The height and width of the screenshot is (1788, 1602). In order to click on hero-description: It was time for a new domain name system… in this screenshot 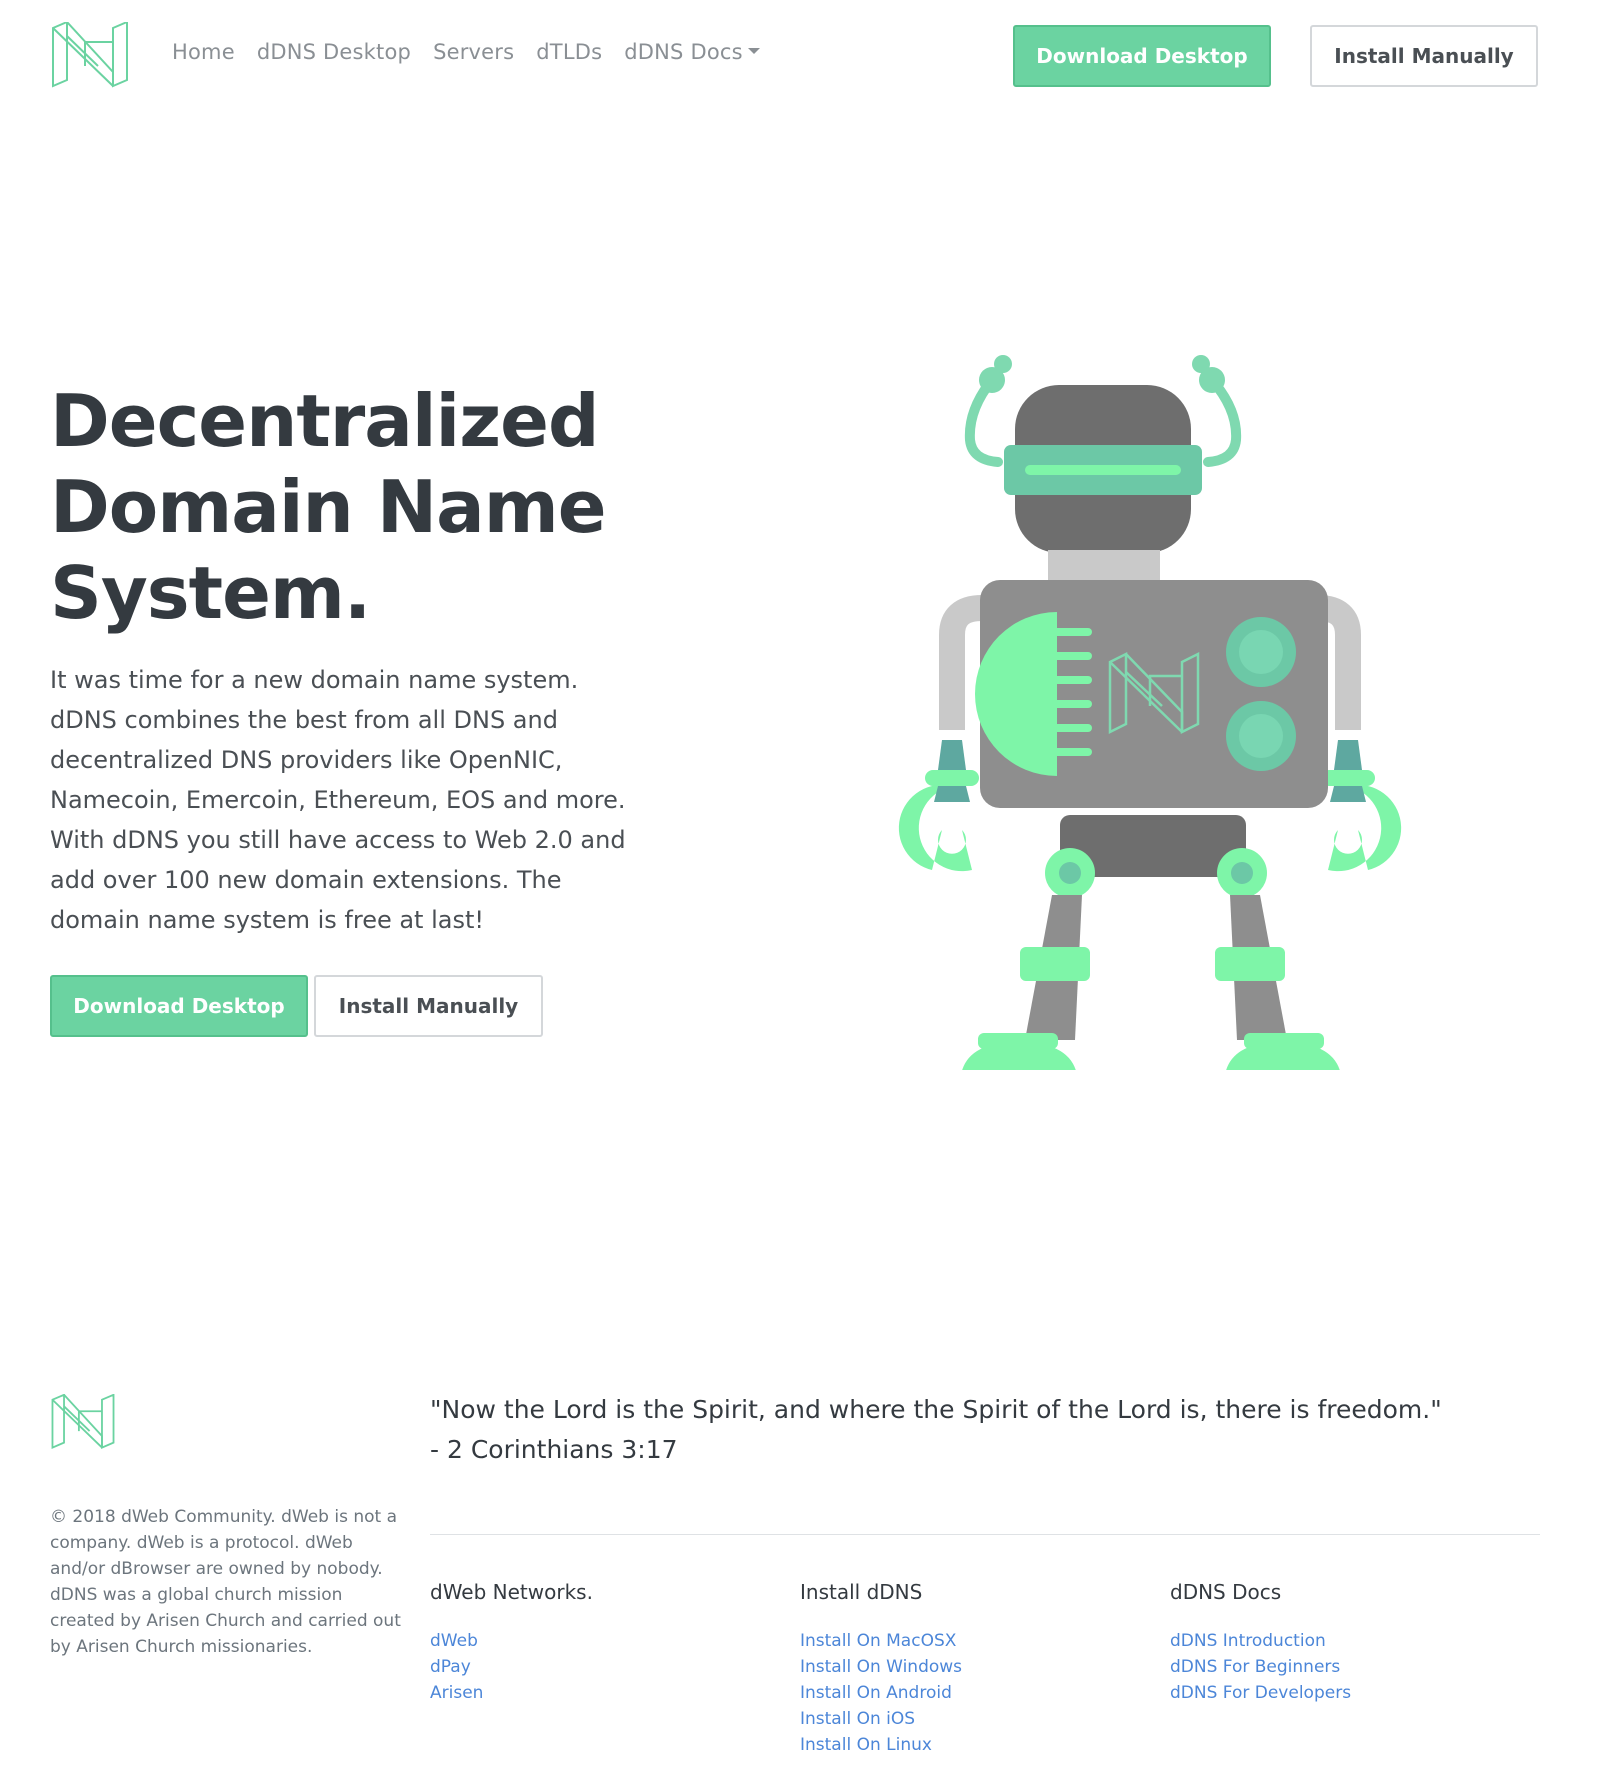, I will do `click(338, 800)`.